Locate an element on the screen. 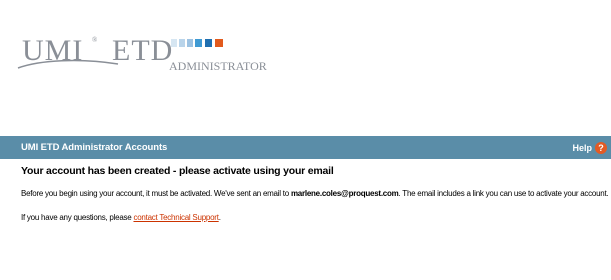 Image resolution: width=611 pixels, height=280 pixels. support-text-pre: If you have any questions, please is located at coordinates (77, 217).